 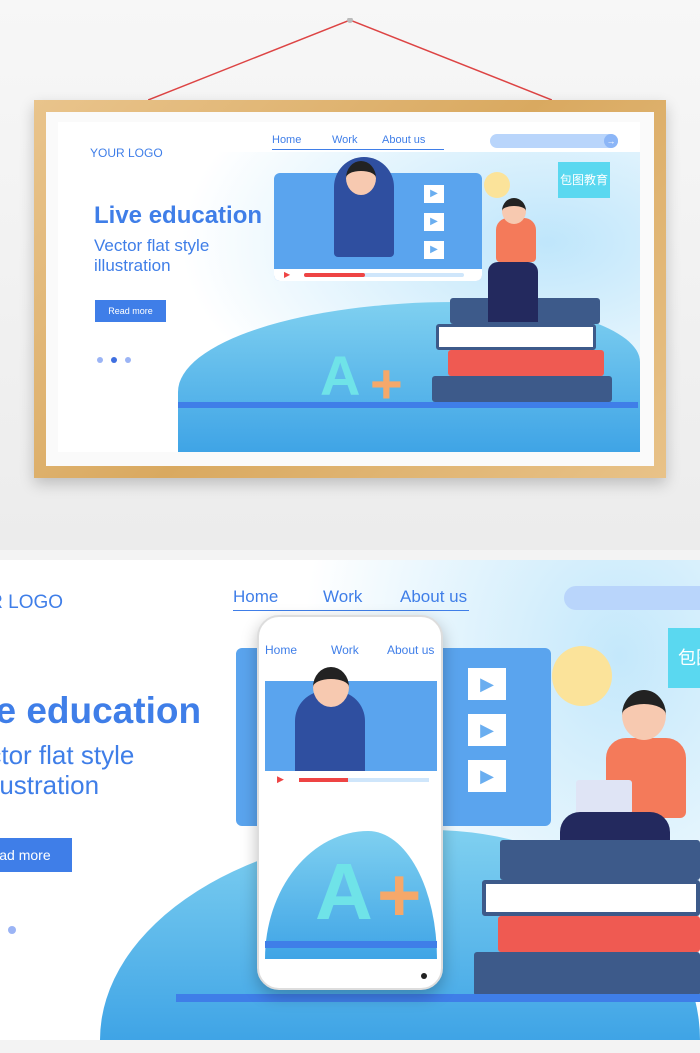 What do you see at coordinates (632, 598) in the screenshot?
I see `search-input` at bounding box center [632, 598].